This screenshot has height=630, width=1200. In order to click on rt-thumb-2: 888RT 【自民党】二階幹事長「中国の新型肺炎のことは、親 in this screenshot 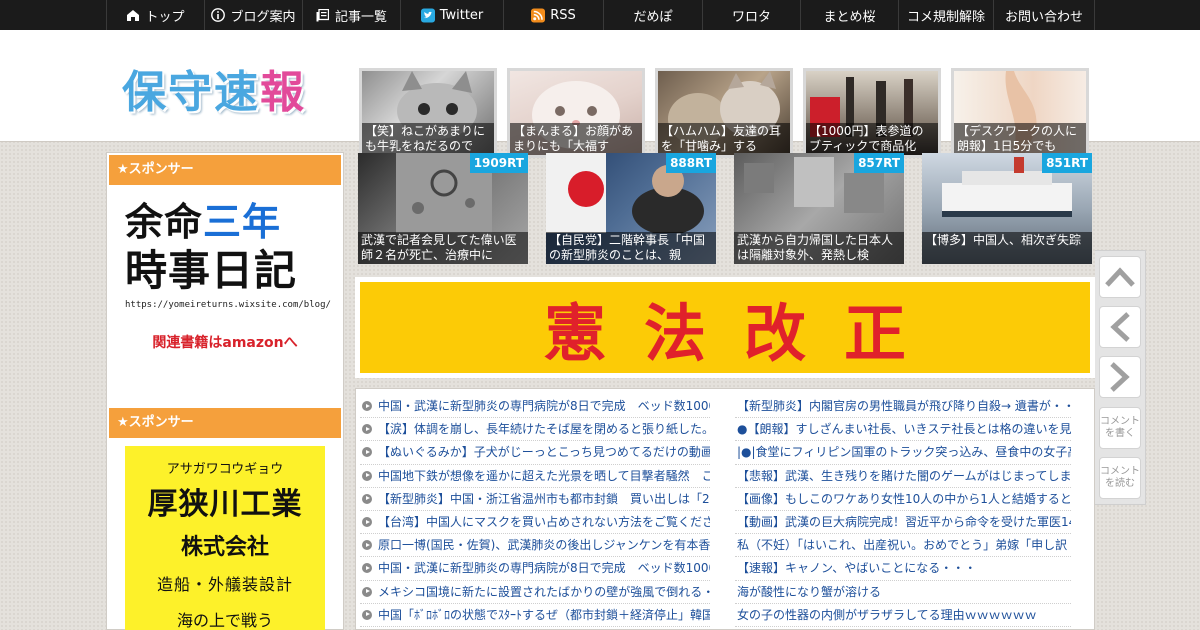, I will do `click(631, 208)`.